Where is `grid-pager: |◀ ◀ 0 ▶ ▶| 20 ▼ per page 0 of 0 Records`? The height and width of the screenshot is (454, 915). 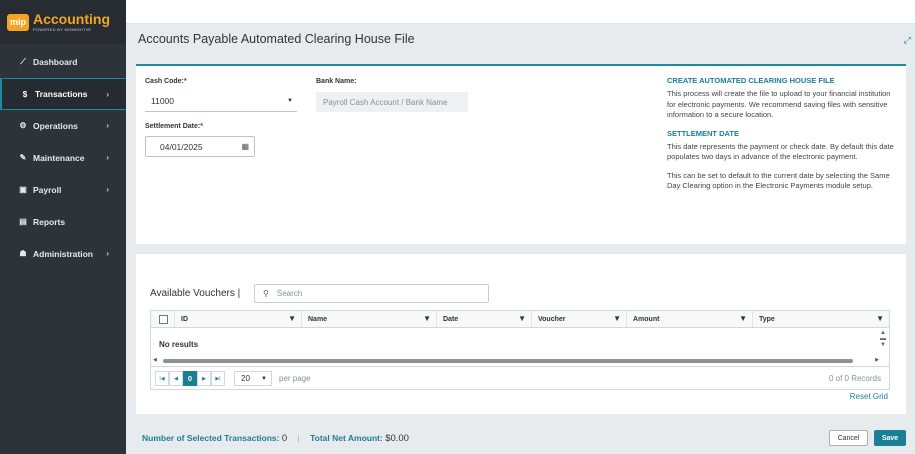
grid-pager: |◀ ◀ 0 ▶ ▶| 20 ▼ per page 0 of 0 Records is located at coordinates (520, 378).